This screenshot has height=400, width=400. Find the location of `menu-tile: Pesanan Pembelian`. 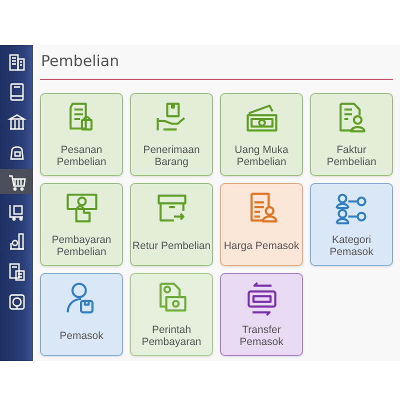

menu-tile: Pesanan Pembelian is located at coordinates (81, 134).